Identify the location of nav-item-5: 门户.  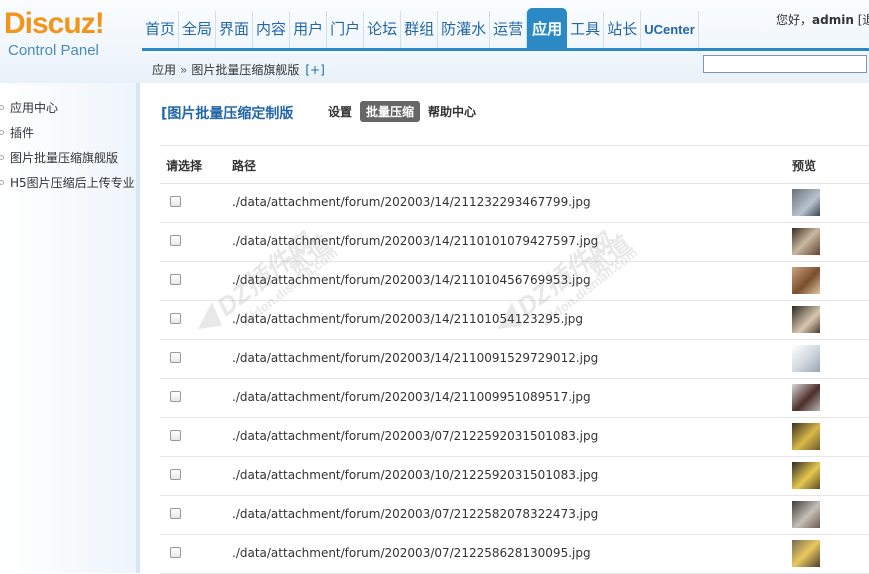
(346, 29).